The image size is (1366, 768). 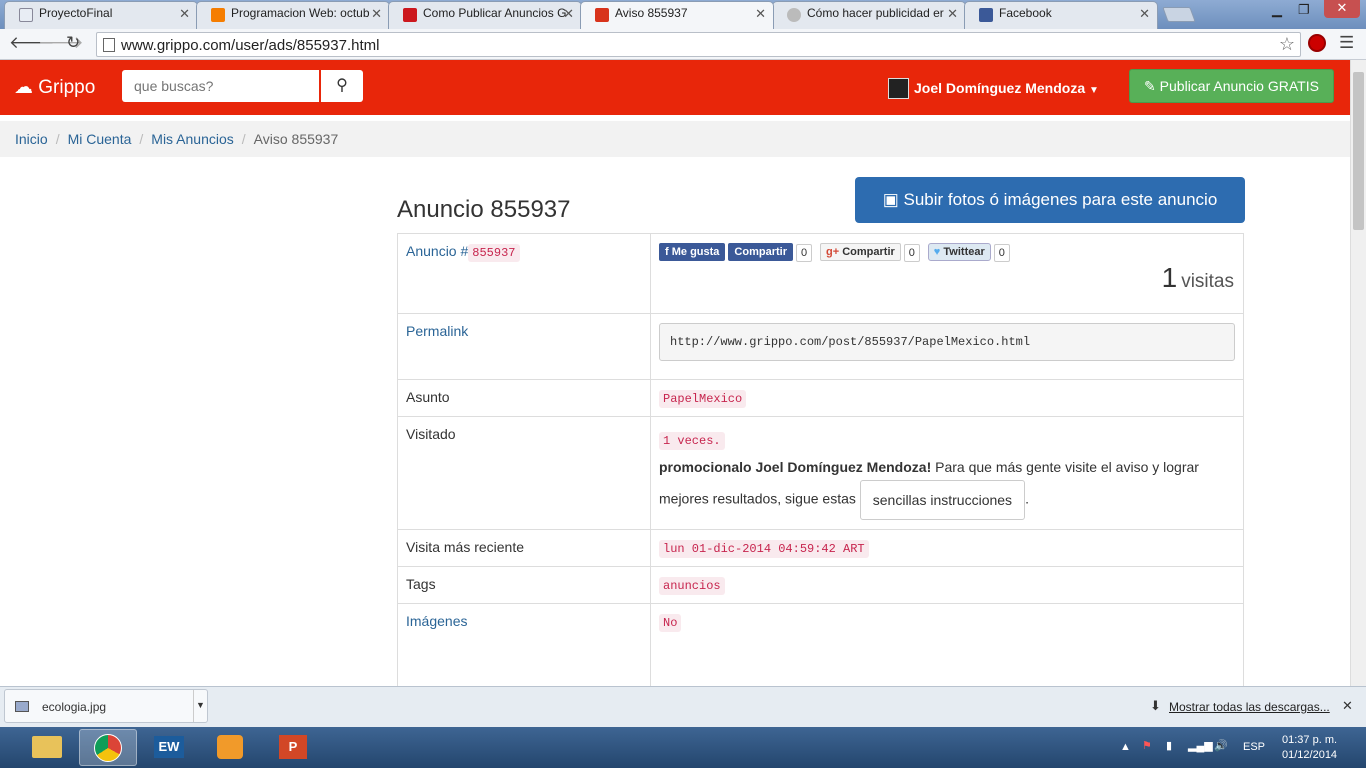 I want to click on anuncio-label: Anuncio #, so click(x=437, y=251).